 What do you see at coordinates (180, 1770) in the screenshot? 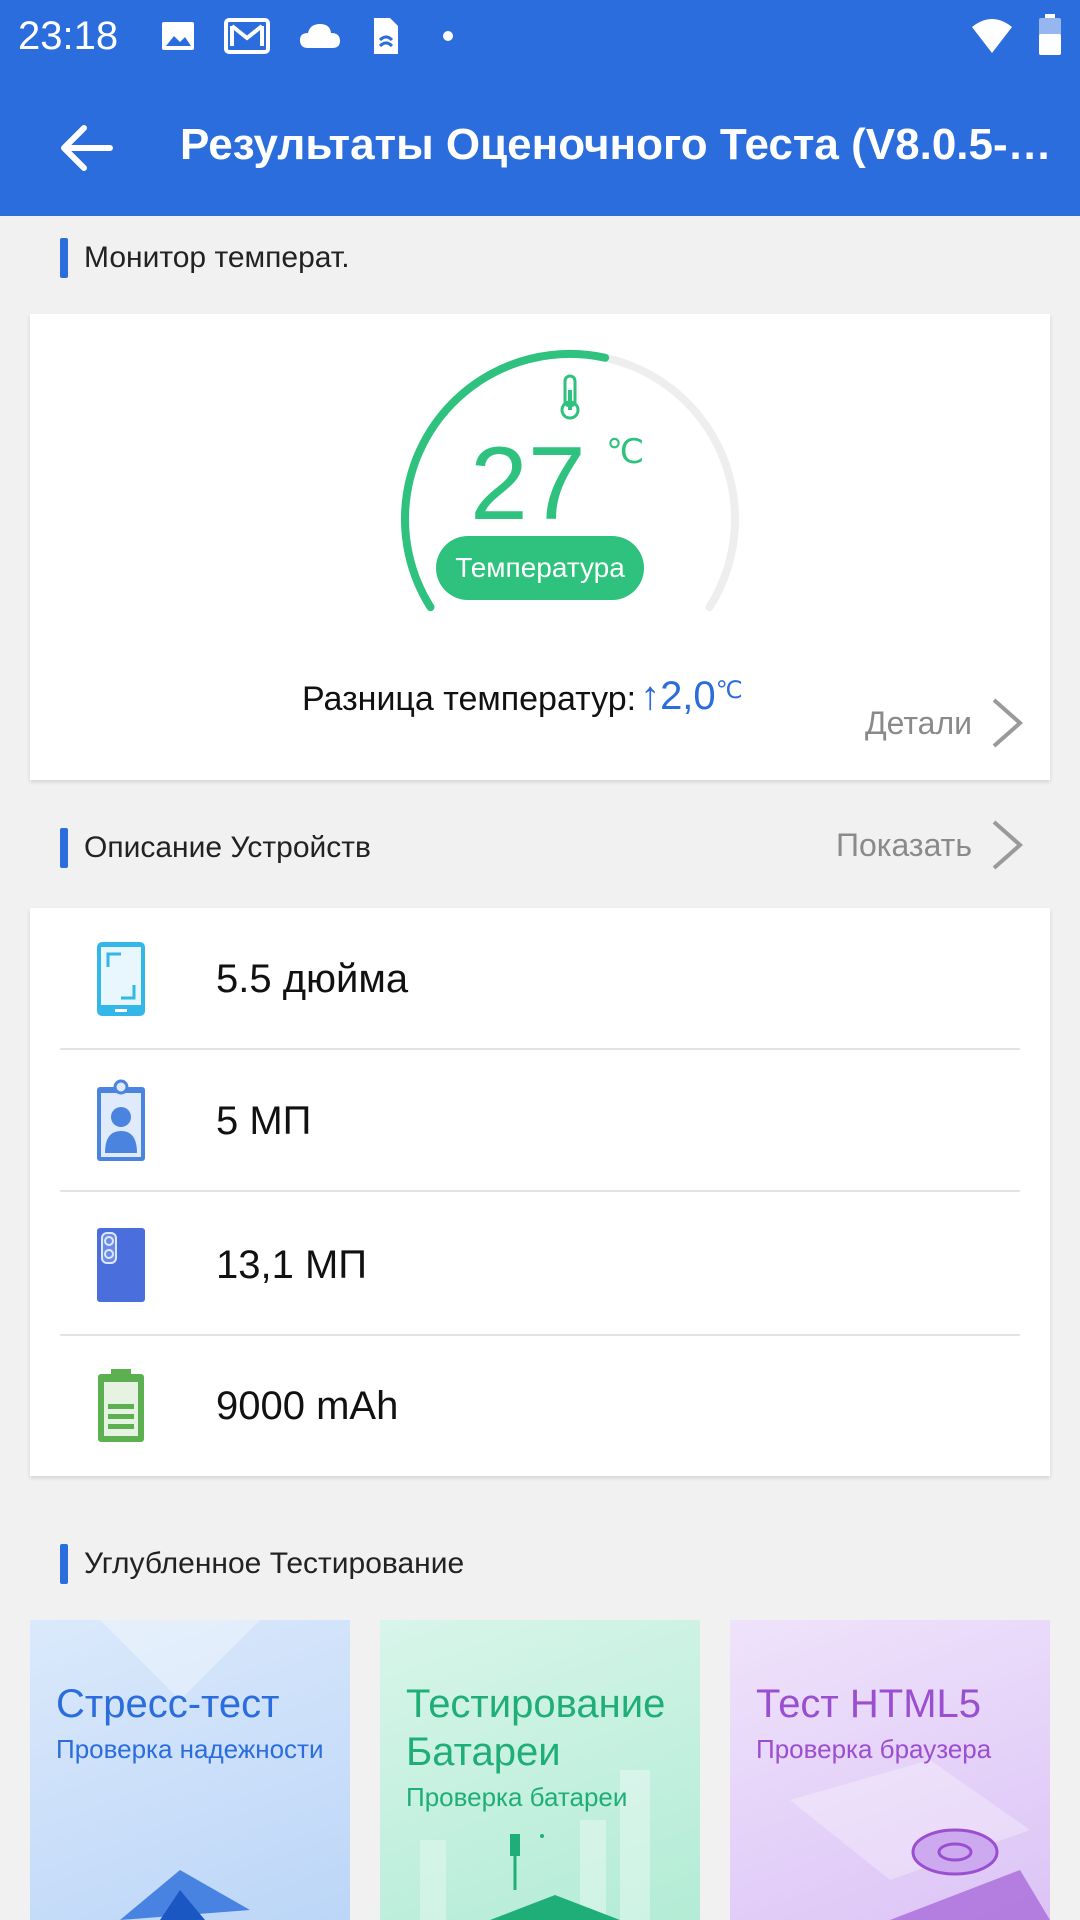
I see `stress-test-illustration` at bounding box center [180, 1770].